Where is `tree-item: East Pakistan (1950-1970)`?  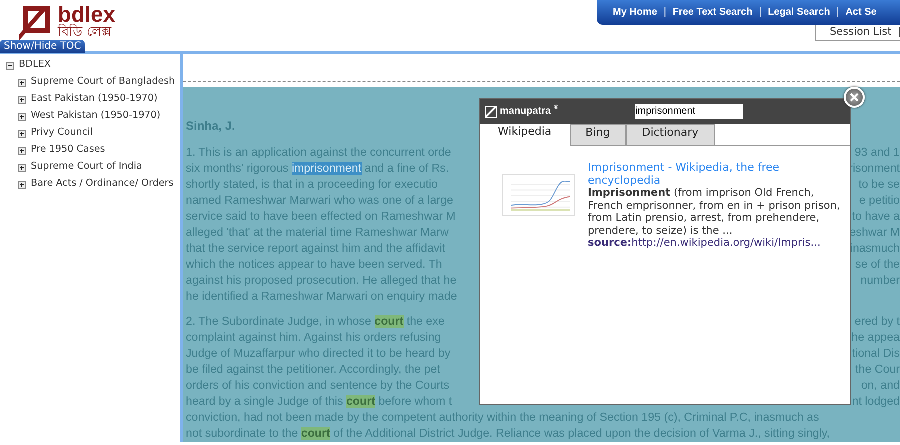 tree-item: East Pakistan (1950-1970) is located at coordinates (94, 99).